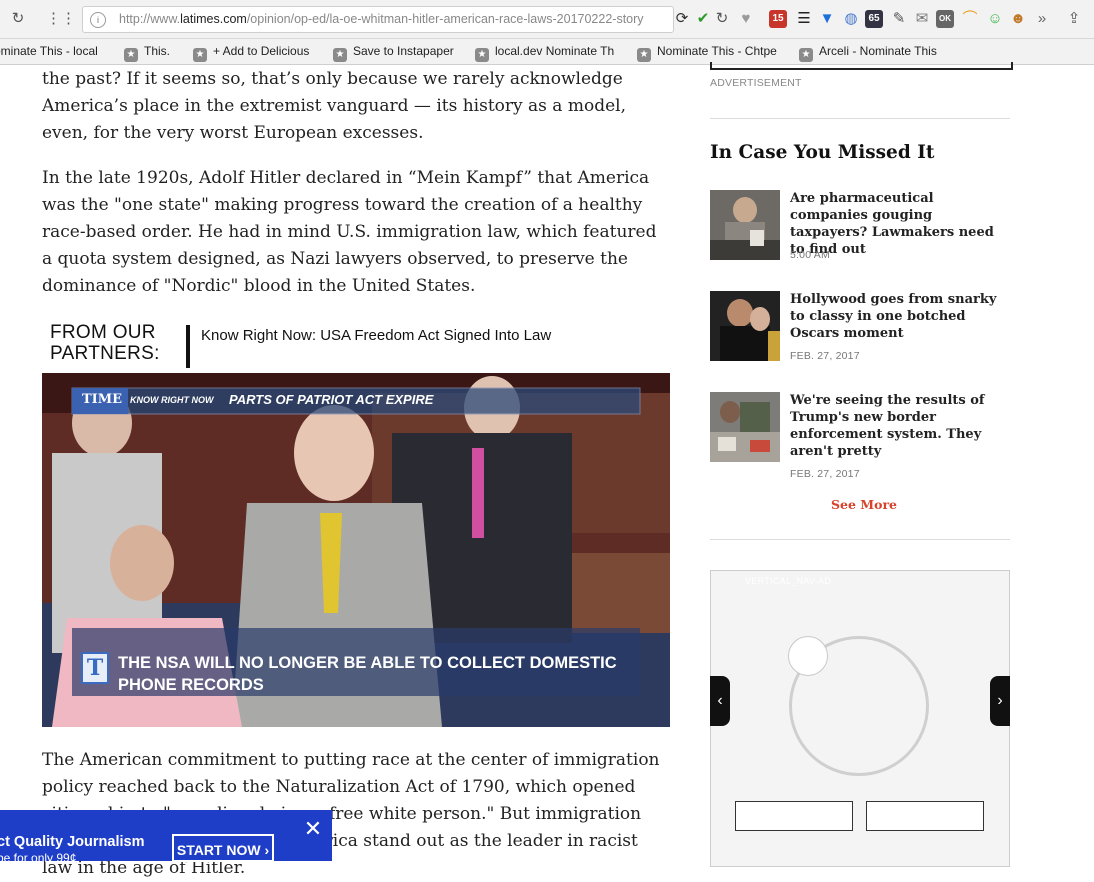 This screenshot has height=882, width=1094. Describe the element at coordinates (945, 19) in the screenshot. I see `ok-extension-icon: OK` at that location.